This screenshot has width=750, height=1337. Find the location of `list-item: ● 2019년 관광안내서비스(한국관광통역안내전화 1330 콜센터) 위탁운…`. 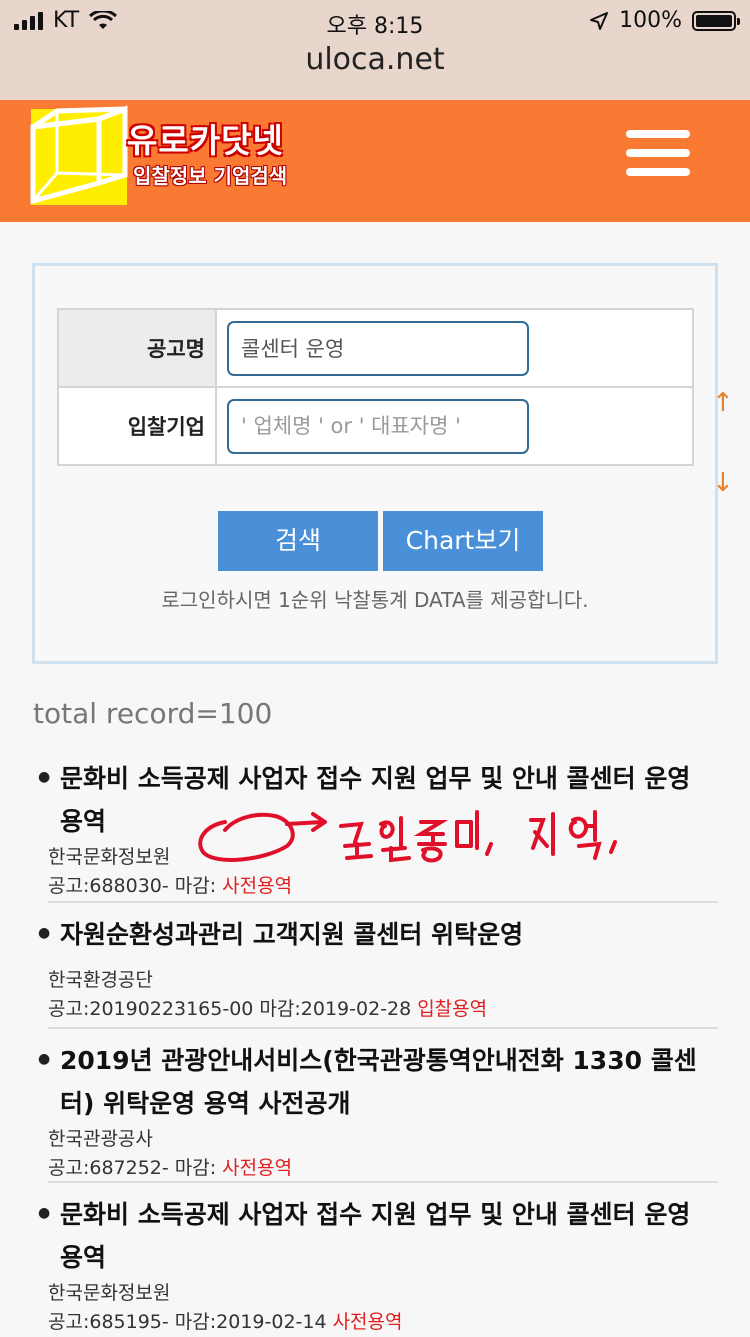

list-item: ● 2019년 관광안내서비스(한국관광통역안내전화 1330 콜센터) 위탁운… is located at coordinates (378, 1111).